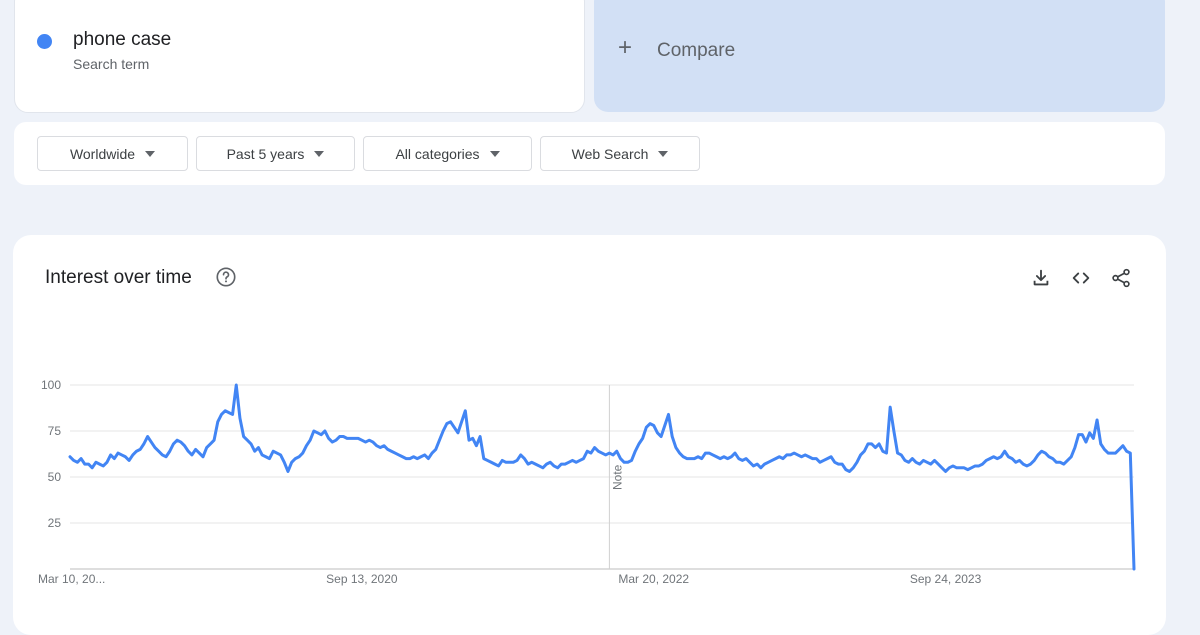 This screenshot has width=1200, height=635. What do you see at coordinates (696, 50) in the screenshot?
I see `compare-label: Compare` at bounding box center [696, 50].